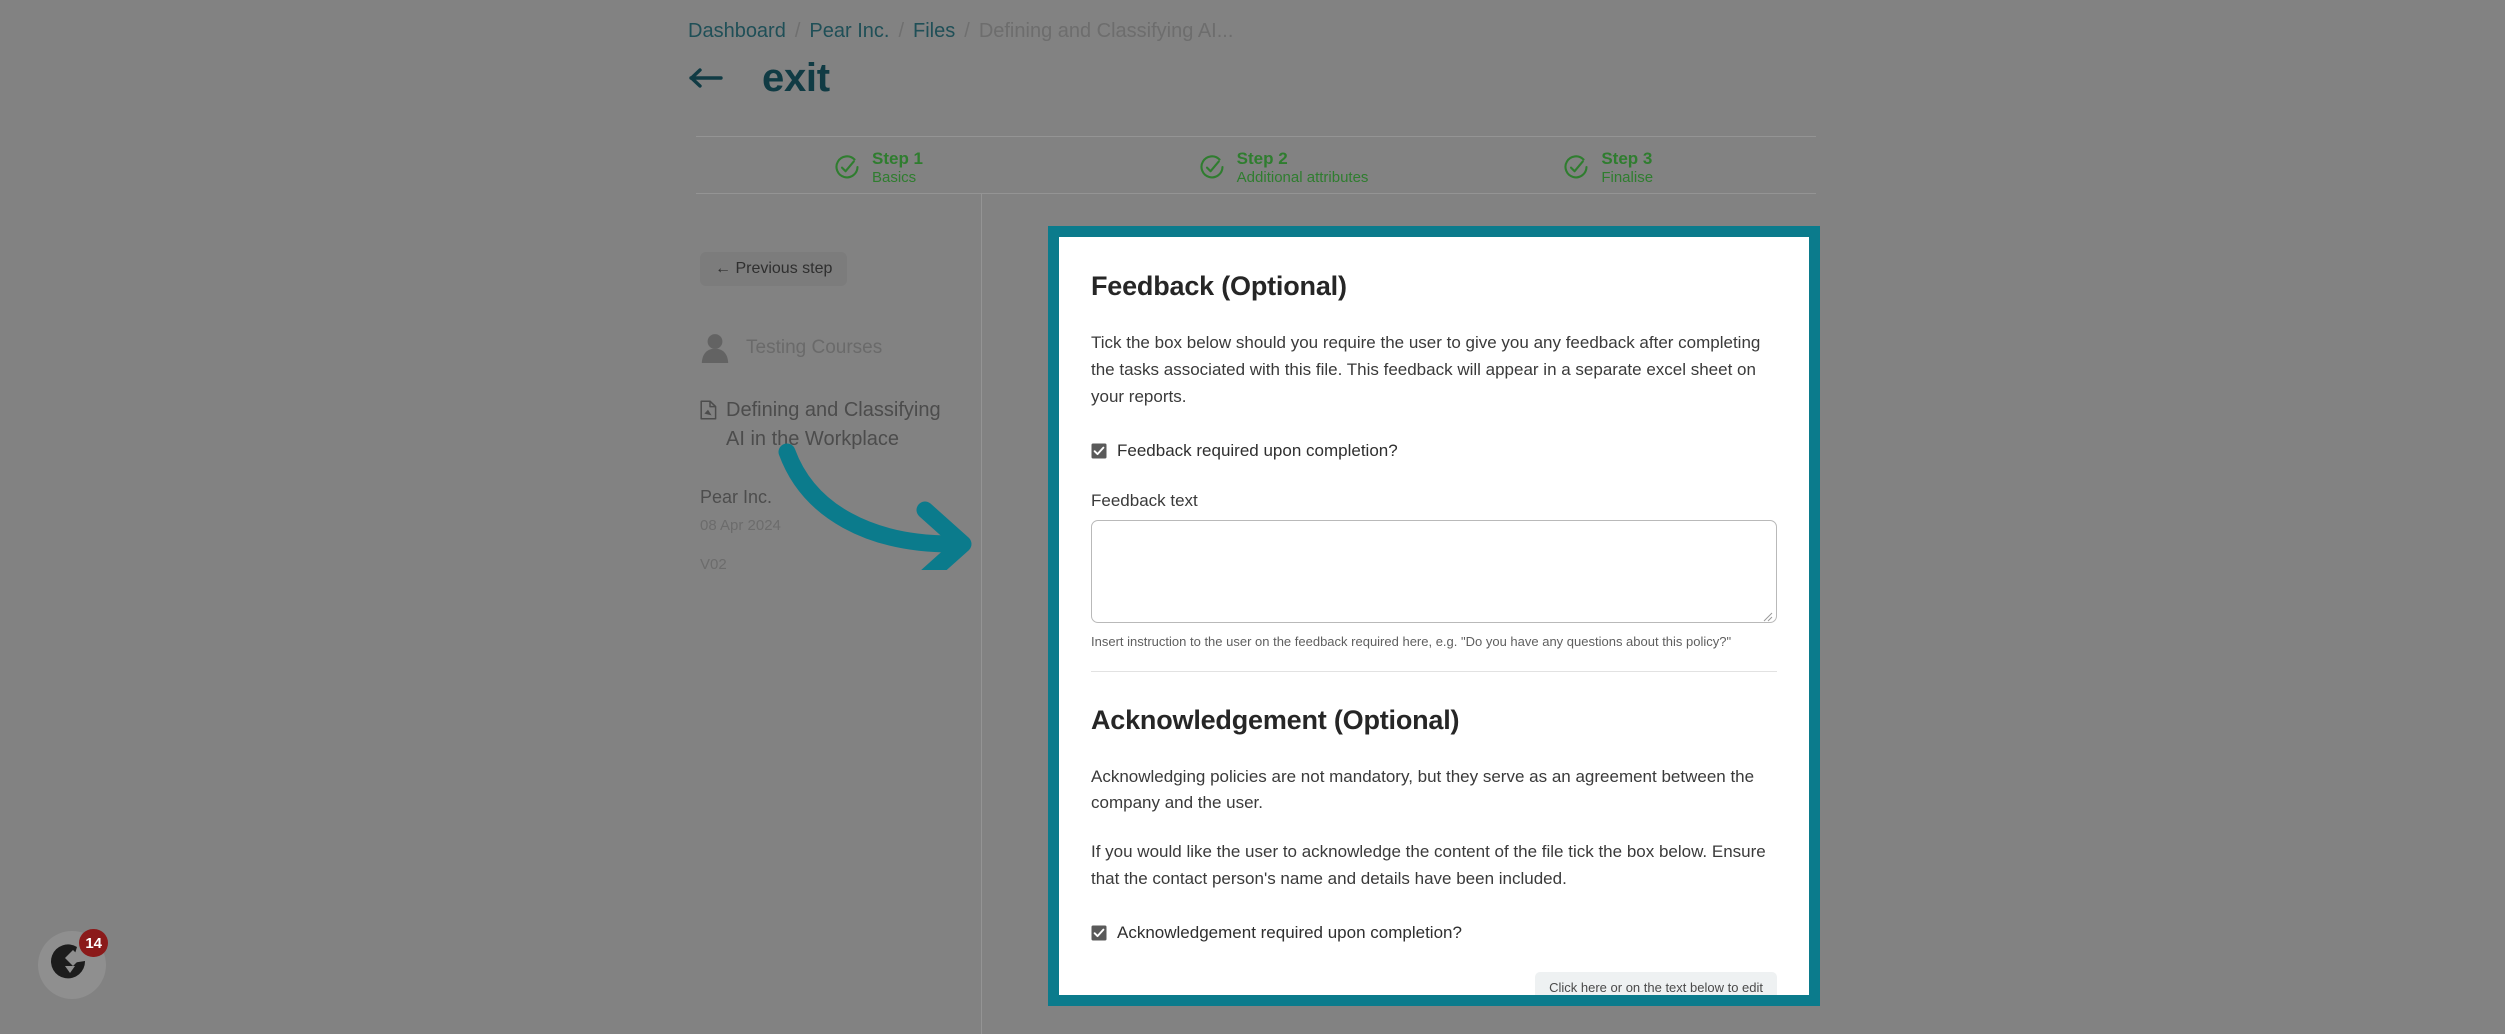 Image resolution: width=2505 pixels, height=1034 pixels. What do you see at coordinates (1256, 193) in the screenshot?
I see `divider-below-steps` at bounding box center [1256, 193].